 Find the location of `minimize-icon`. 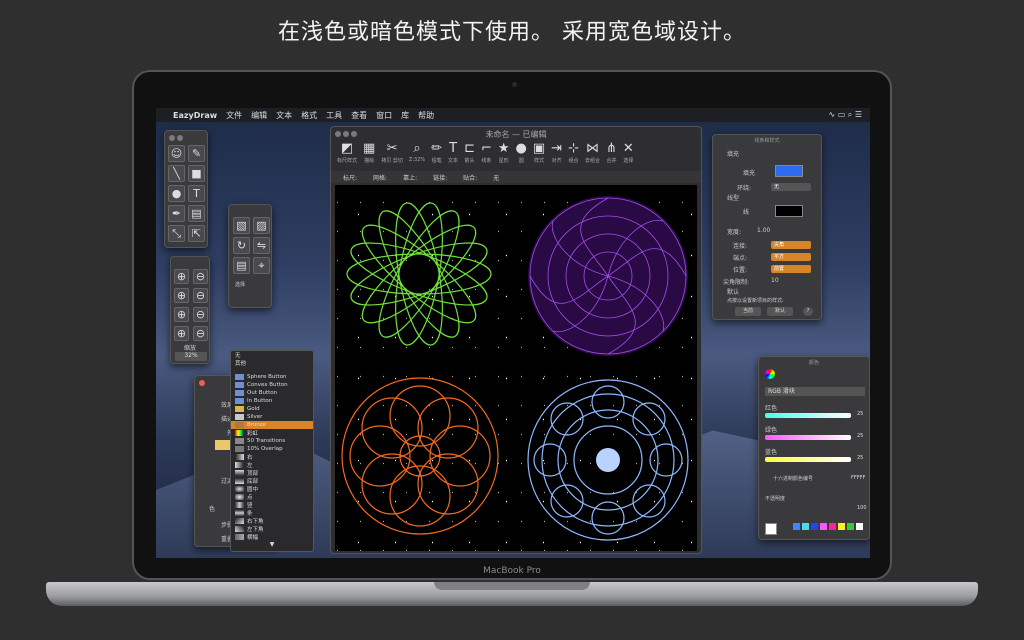

minimize-icon is located at coordinates (180, 138).